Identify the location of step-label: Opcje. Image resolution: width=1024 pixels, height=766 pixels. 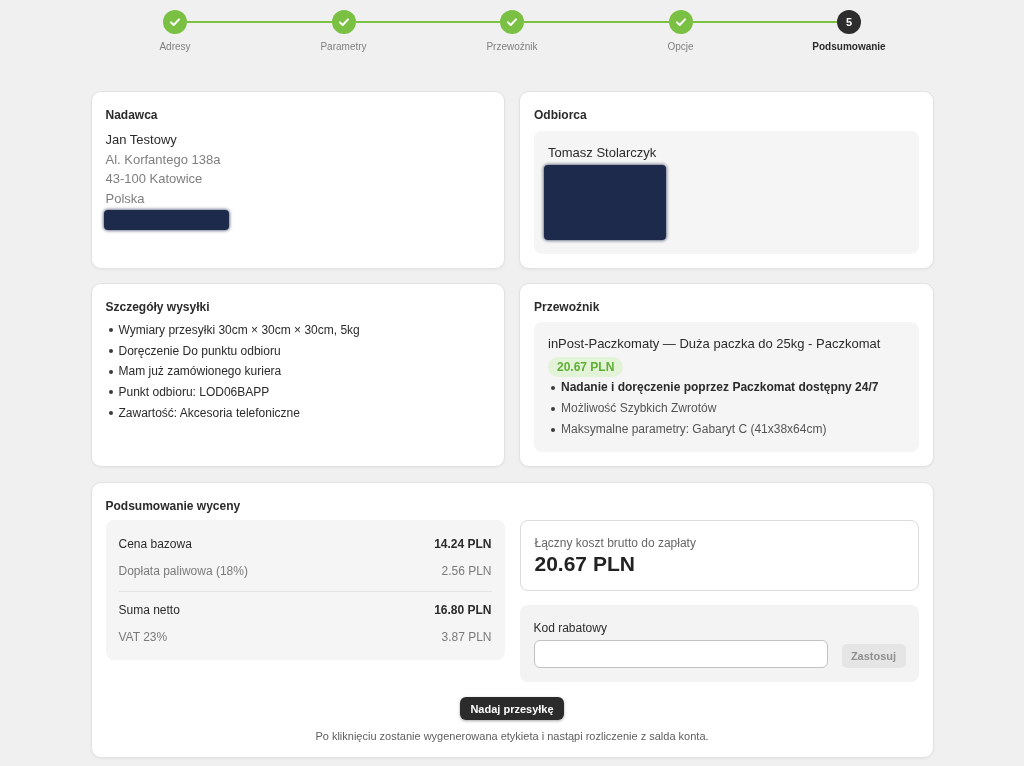
(680, 47).